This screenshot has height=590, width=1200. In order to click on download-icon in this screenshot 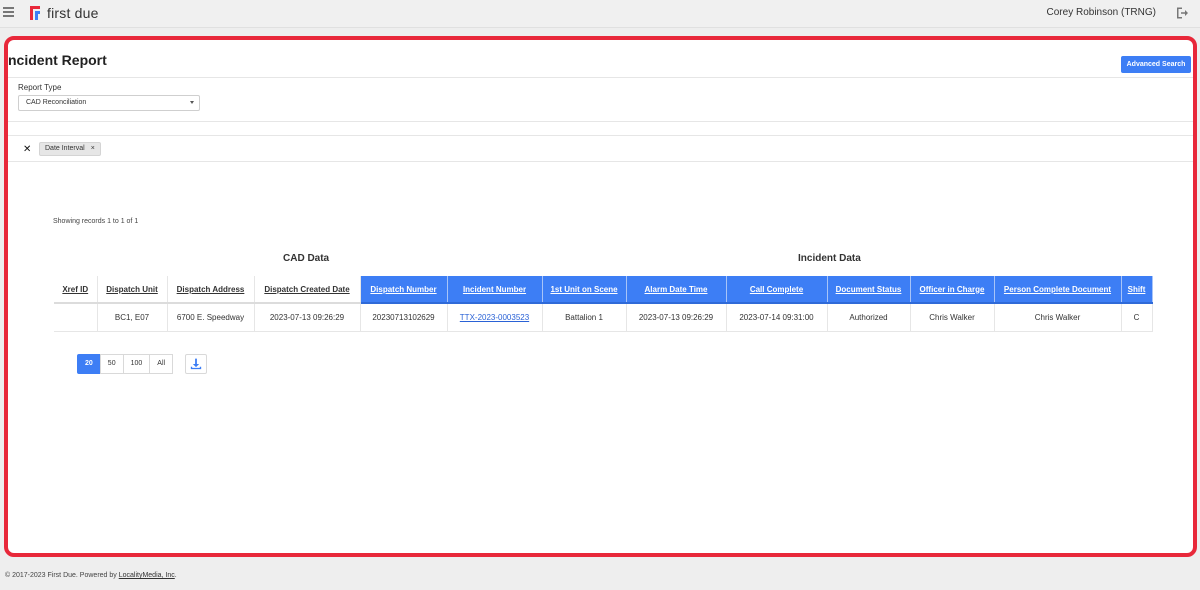, I will do `click(196, 364)`.